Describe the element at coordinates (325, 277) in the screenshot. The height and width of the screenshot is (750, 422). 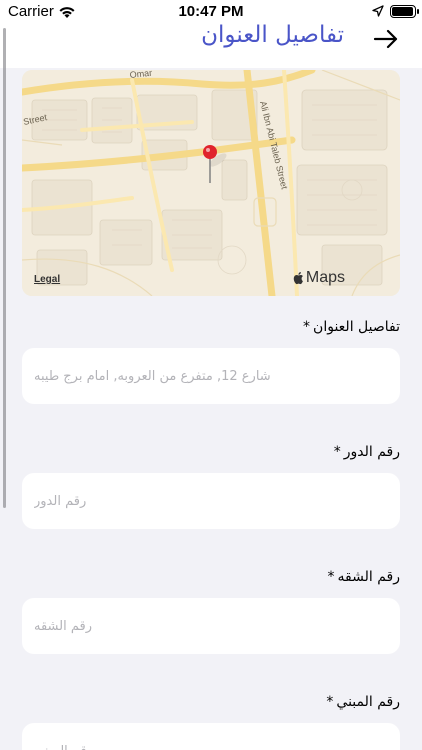
I see `maps-brand-text: Maps` at that location.